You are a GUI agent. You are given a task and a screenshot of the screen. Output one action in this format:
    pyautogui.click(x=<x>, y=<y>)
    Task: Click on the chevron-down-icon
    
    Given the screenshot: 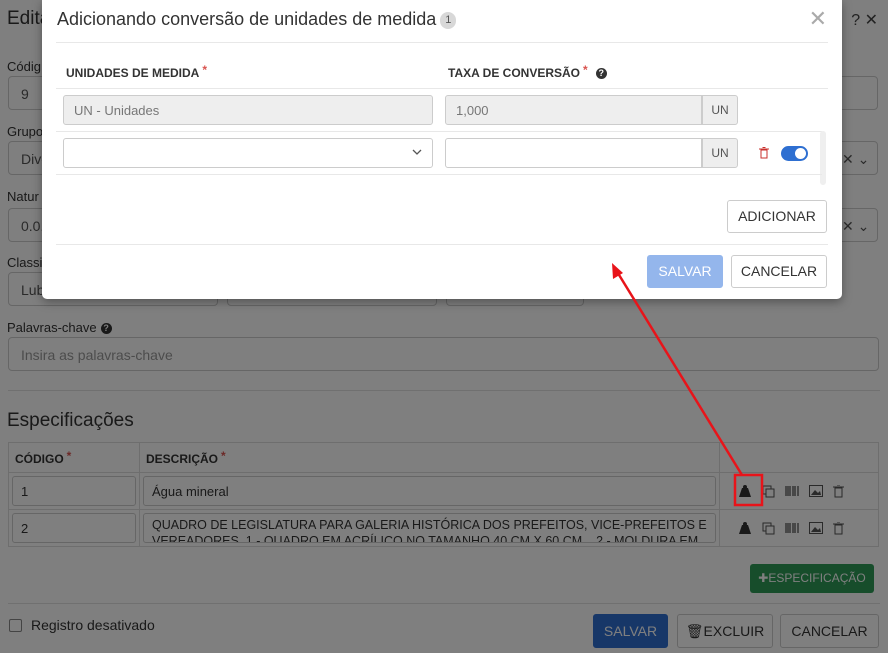 What is the action you would take?
    pyautogui.click(x=417, y=152)
    